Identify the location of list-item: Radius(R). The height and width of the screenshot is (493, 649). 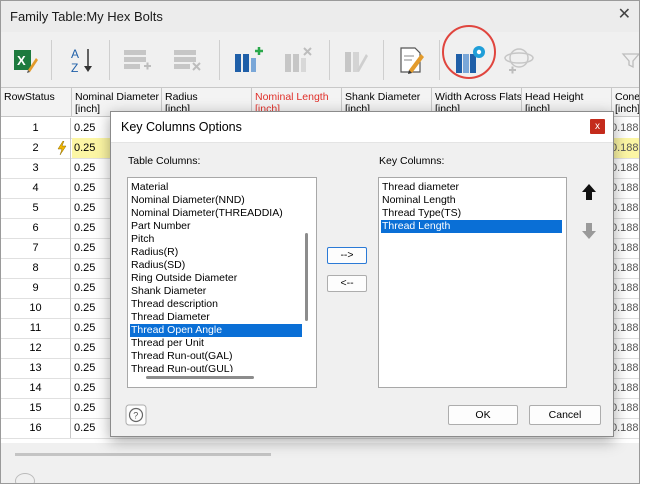
(216, 252).